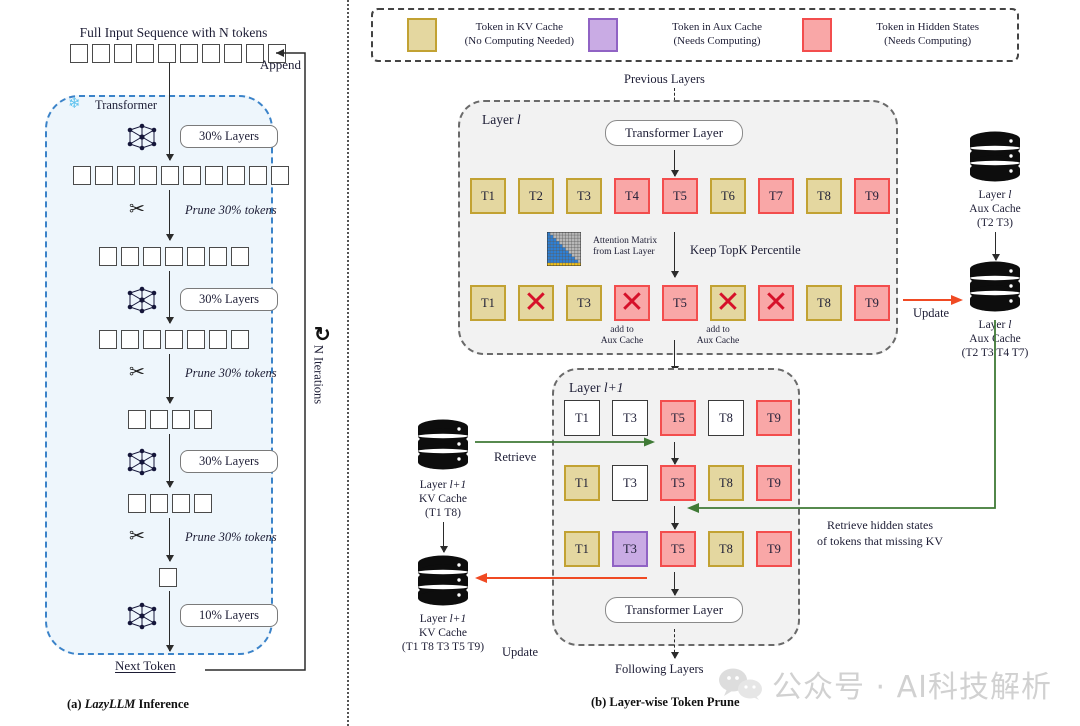 Image resolution: width=1080 pixels, height=726 pixels. I want to click on prune-label-2: Prune 30% tokens, so click(231, 373).